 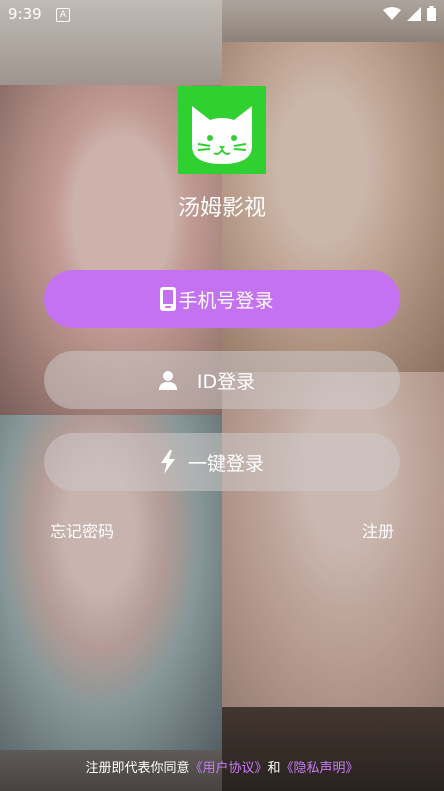 What do you see at coordinates (228, 768) in the screenshot?
I see `user-agreement-link: 《用户协议》` at bounding box center [228, 768].